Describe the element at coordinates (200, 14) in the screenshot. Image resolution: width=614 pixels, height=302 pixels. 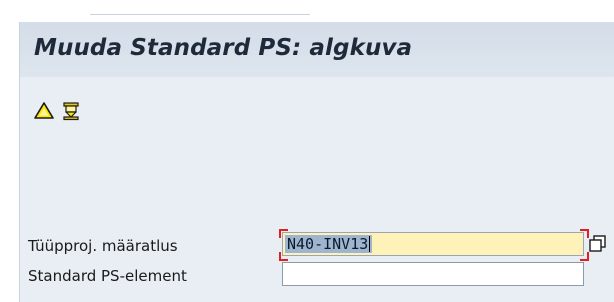
I see `command-field-underline` at that location.